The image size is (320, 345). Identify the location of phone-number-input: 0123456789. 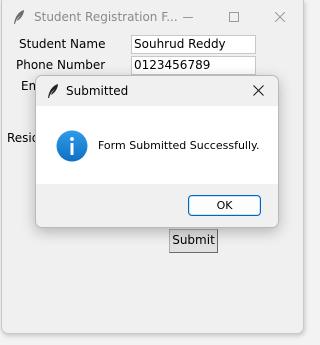
(193, 65).